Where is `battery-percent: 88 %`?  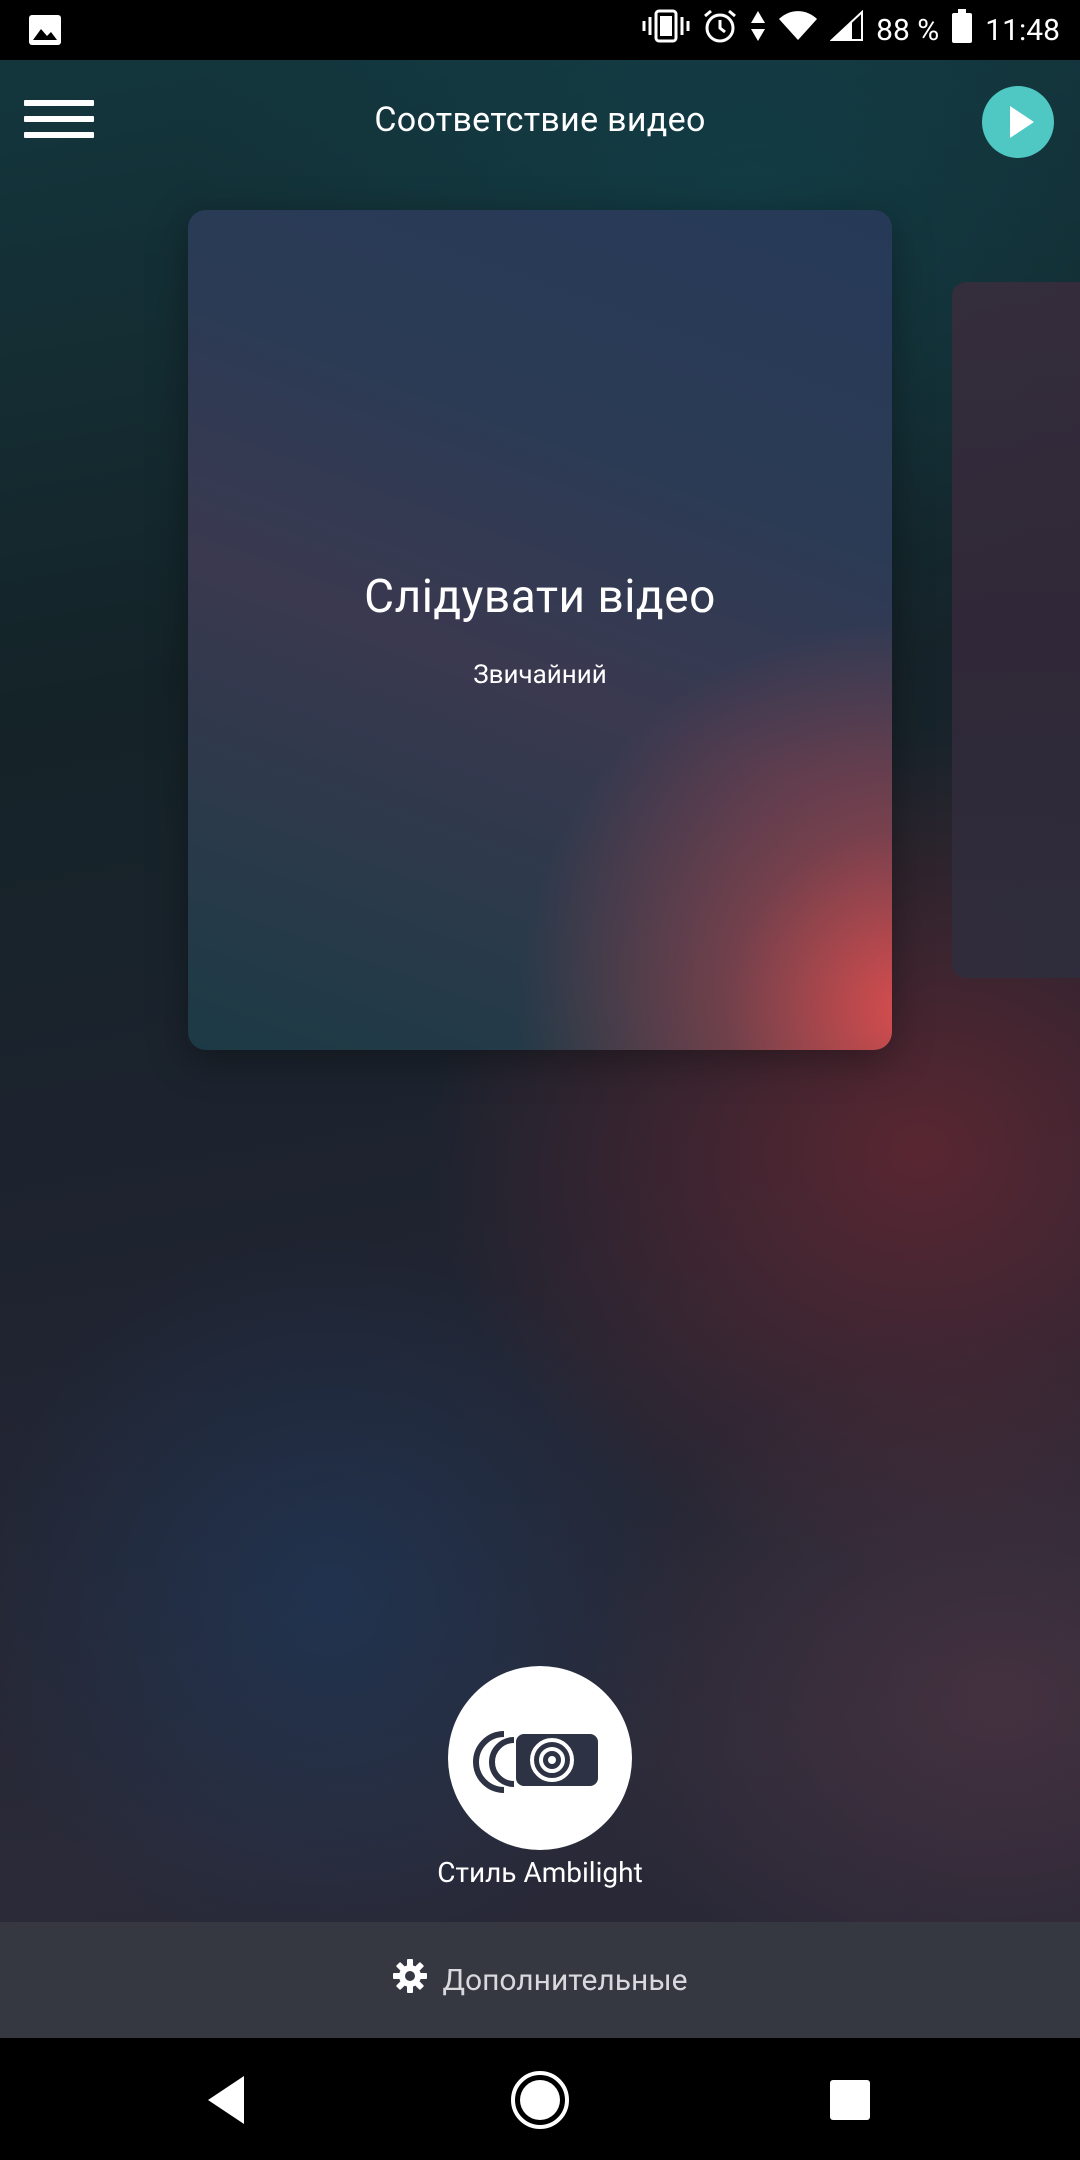
battery-percent: 88 % is located at coordinates (908, 30).